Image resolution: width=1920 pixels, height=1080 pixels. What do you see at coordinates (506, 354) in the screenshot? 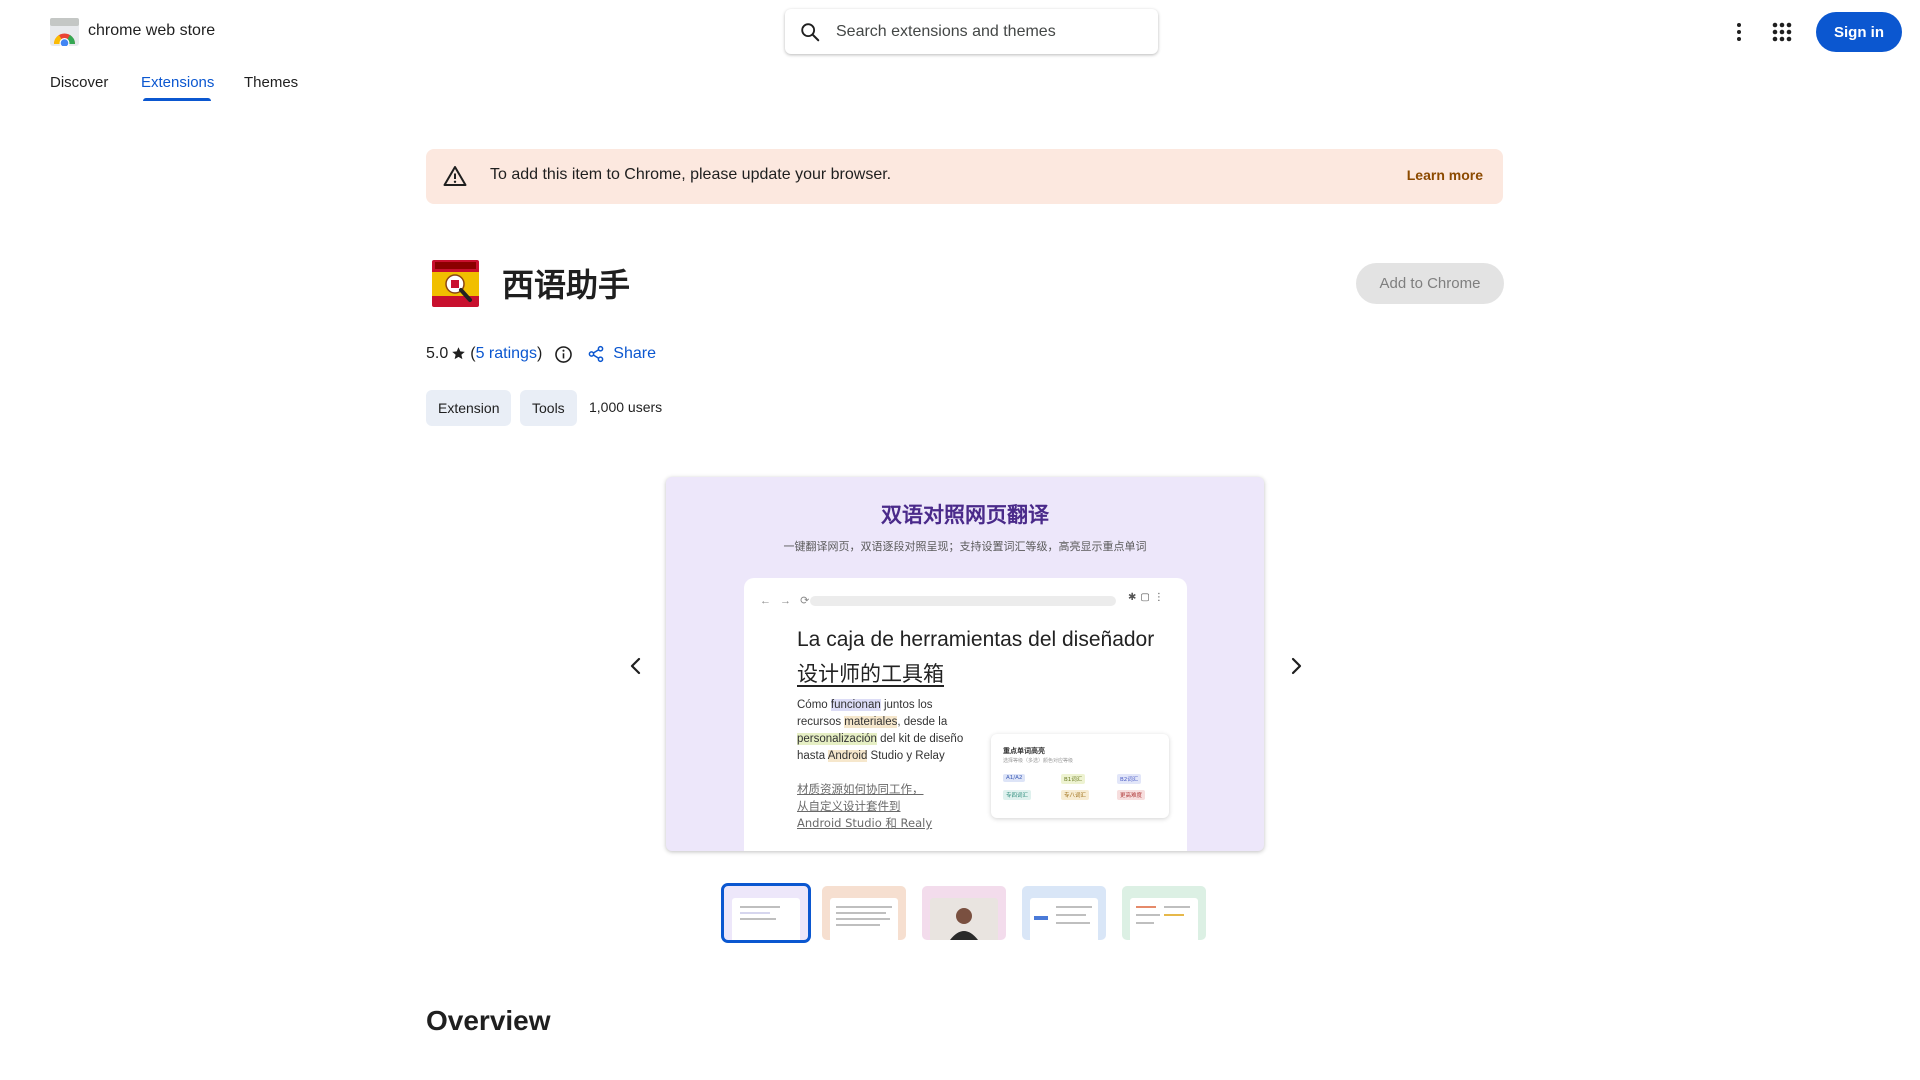
I see `ratings-link: 5 ratings` at bounding box center [506, 354].